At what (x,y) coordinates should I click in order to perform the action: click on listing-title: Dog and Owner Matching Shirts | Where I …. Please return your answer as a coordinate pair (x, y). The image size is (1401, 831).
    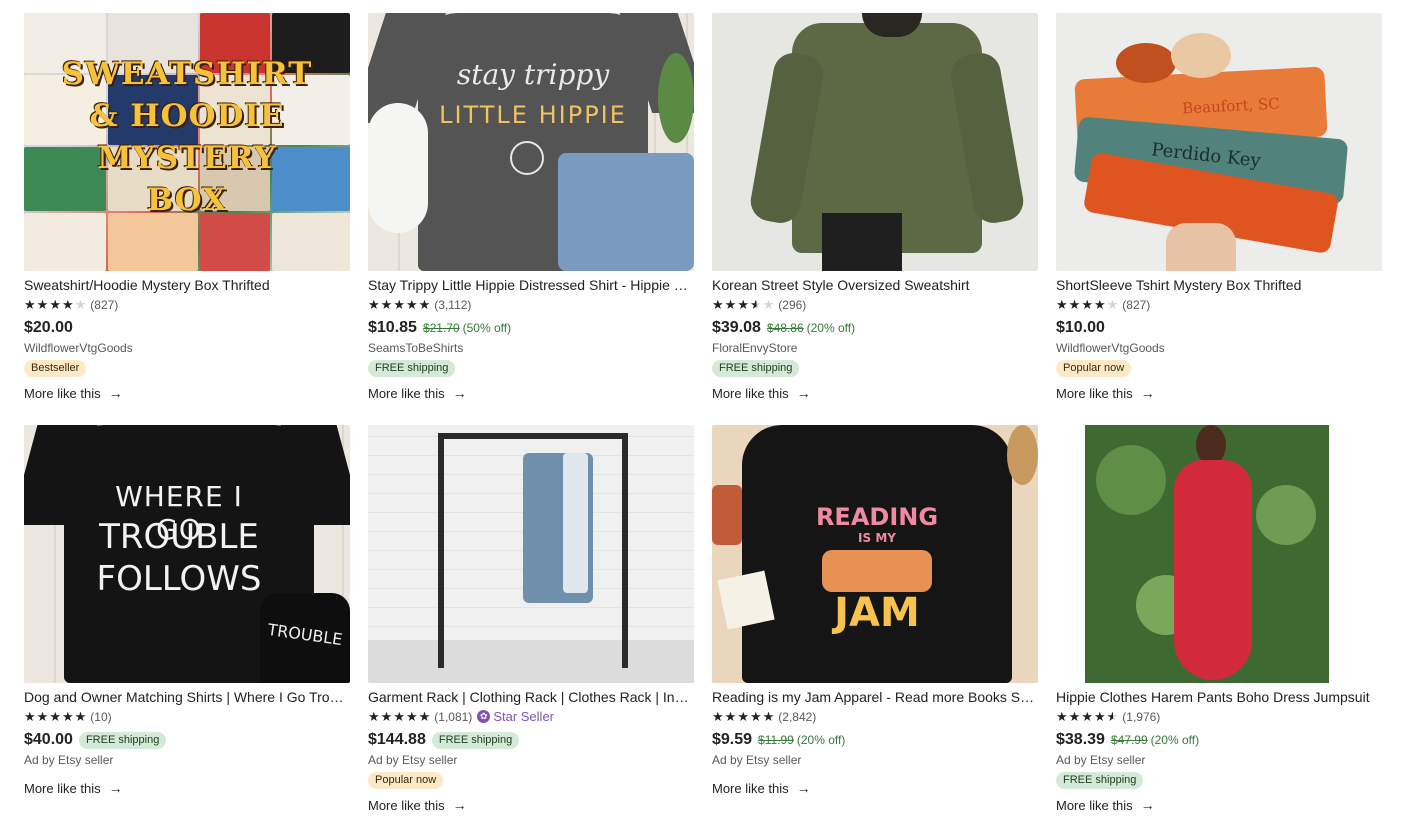
    Looking at the image, I should click on (187, 697).